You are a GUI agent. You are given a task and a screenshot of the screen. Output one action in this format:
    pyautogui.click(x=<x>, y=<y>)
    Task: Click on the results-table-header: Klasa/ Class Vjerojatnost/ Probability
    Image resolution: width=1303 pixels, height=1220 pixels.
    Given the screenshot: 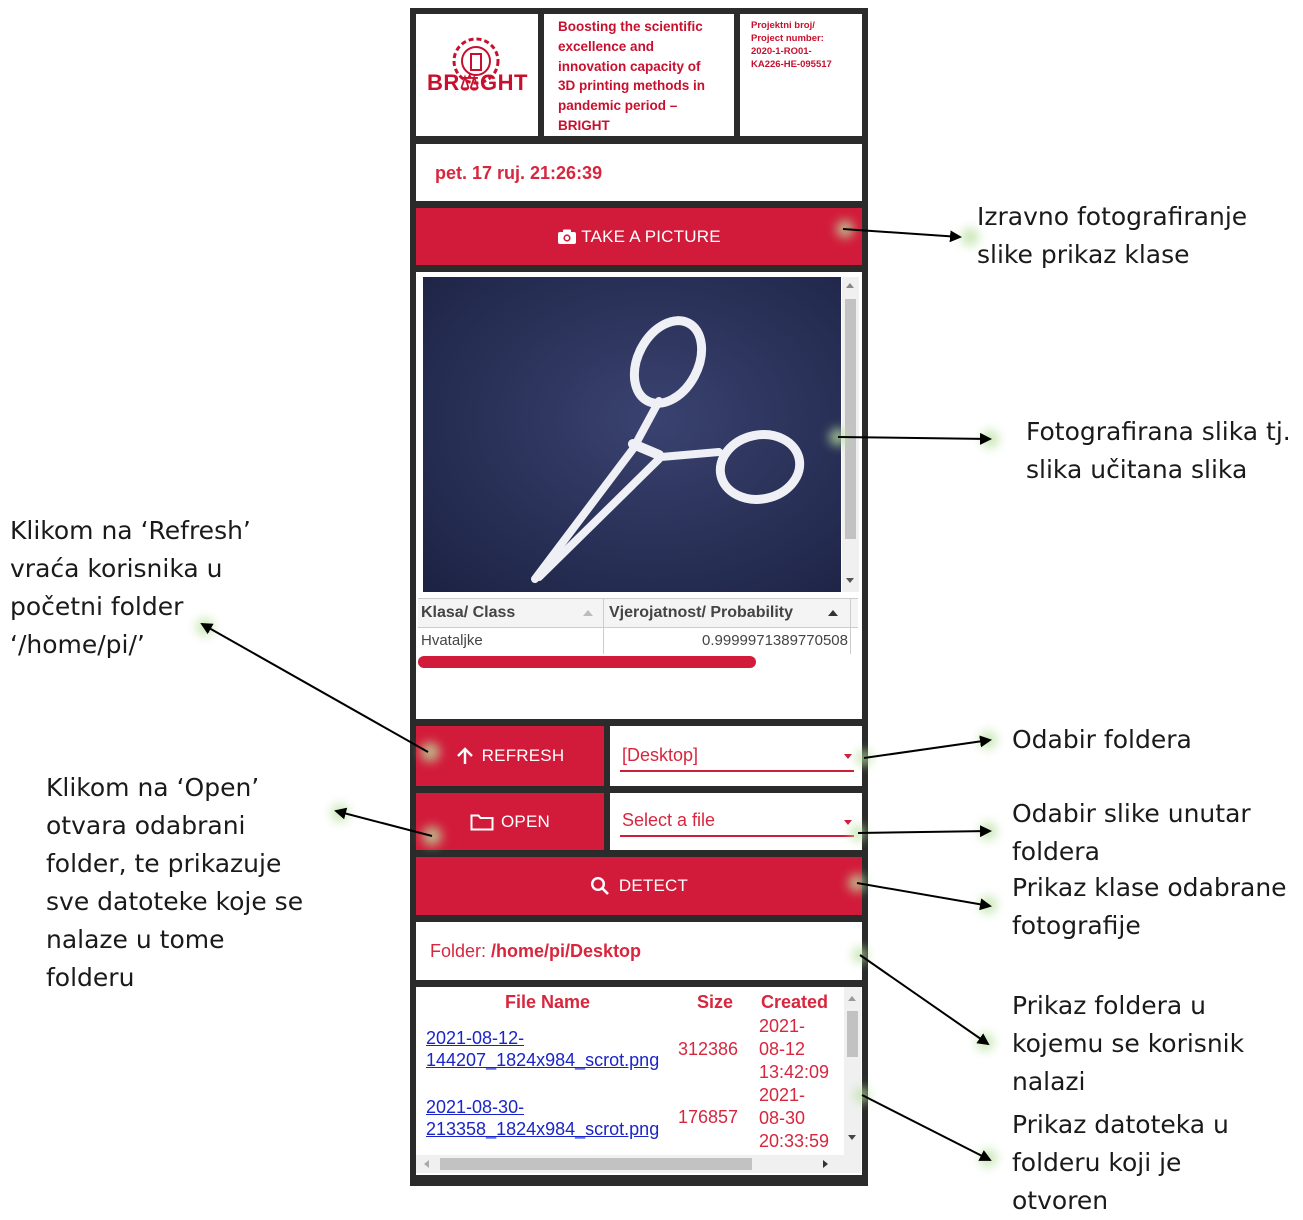 What is the action you would take?
    pyautogui.click(x=638, y=613)
    